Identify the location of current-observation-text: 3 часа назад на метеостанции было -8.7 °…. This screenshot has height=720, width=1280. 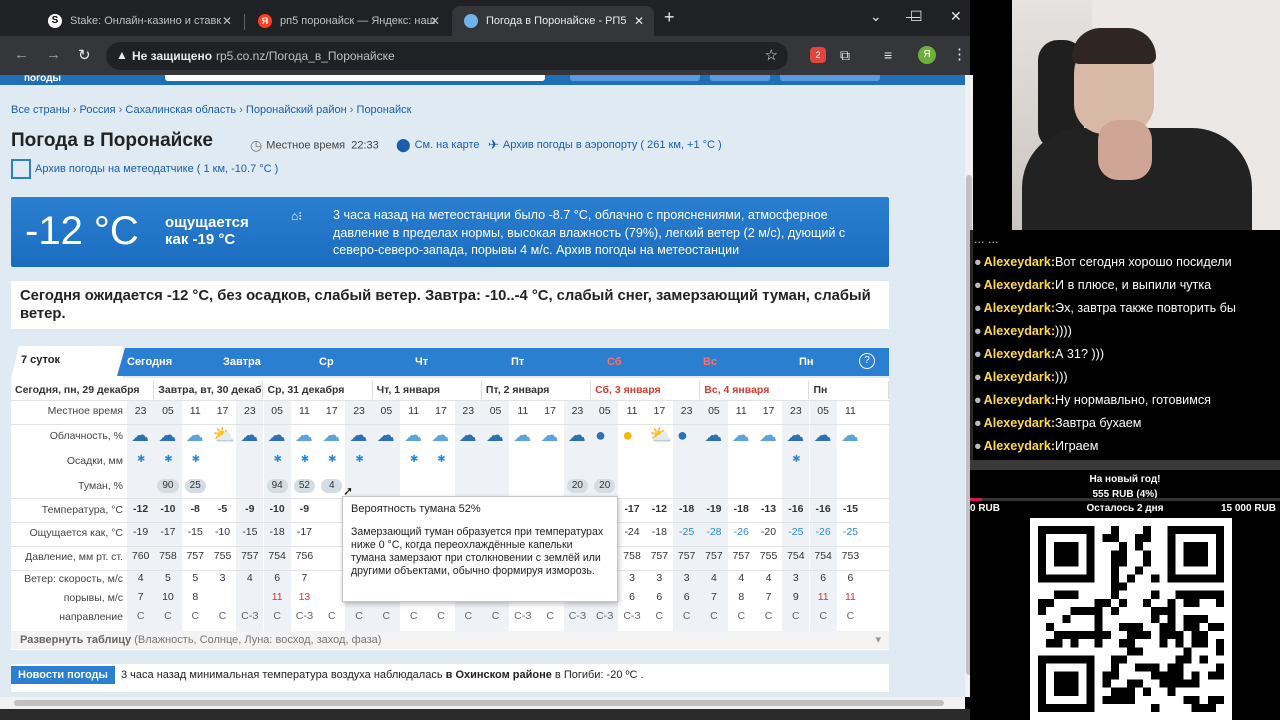
(608, 233).